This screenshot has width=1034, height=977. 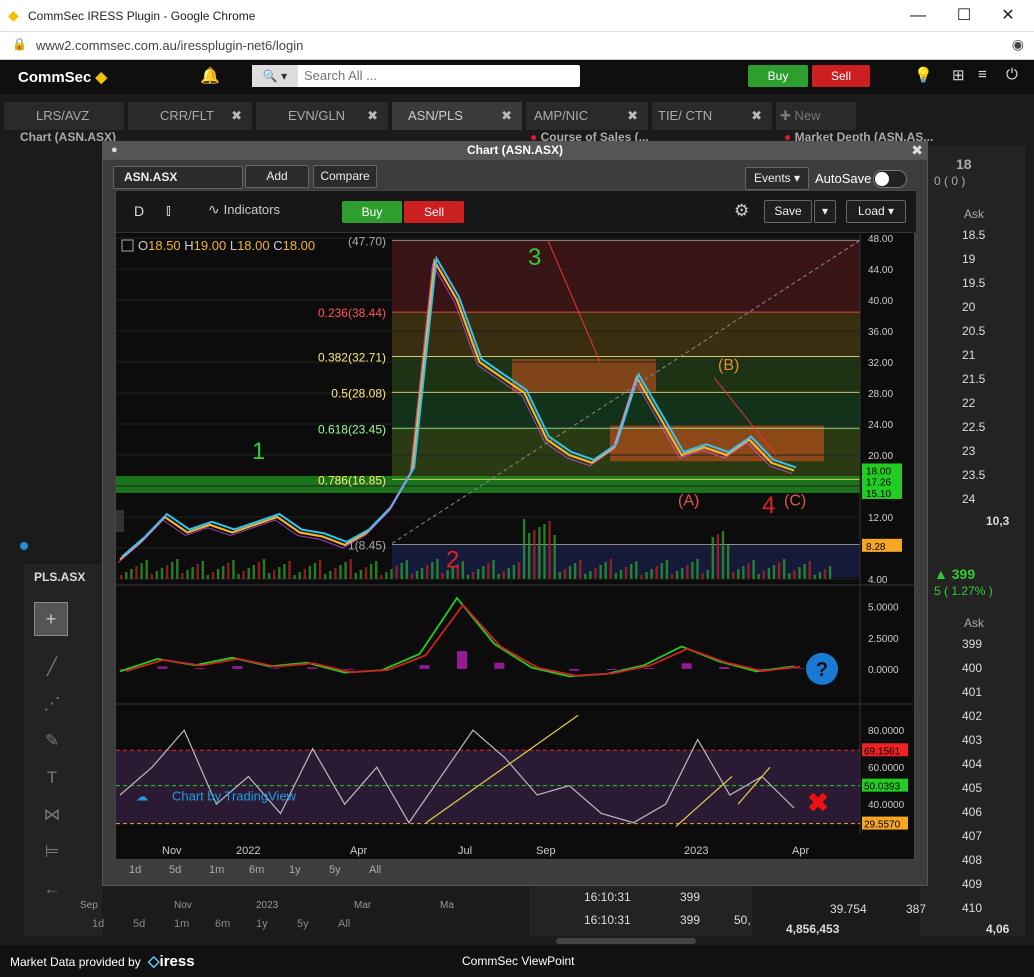 I want to click on bell-icon: 🔔, so click(x=210, y=76).